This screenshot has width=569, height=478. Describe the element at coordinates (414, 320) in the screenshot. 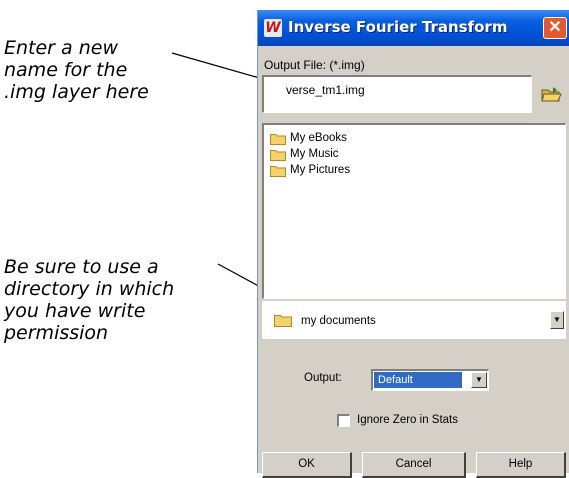

I see `directory-dropdown: my documents ▼` at that location.